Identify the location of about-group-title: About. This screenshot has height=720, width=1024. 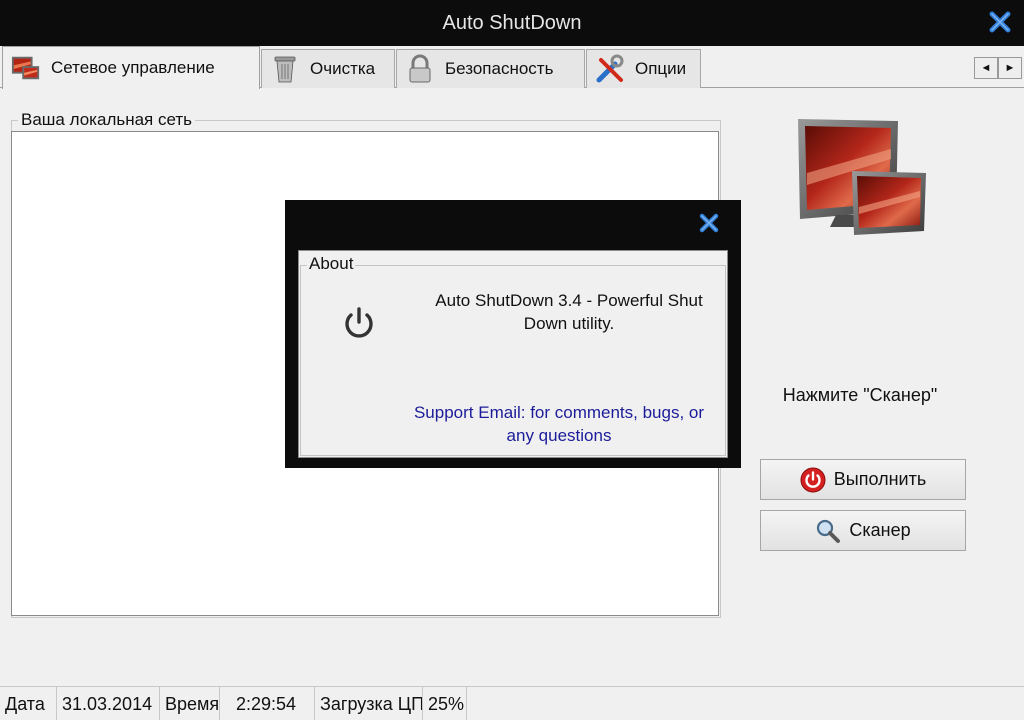
(331, 264).